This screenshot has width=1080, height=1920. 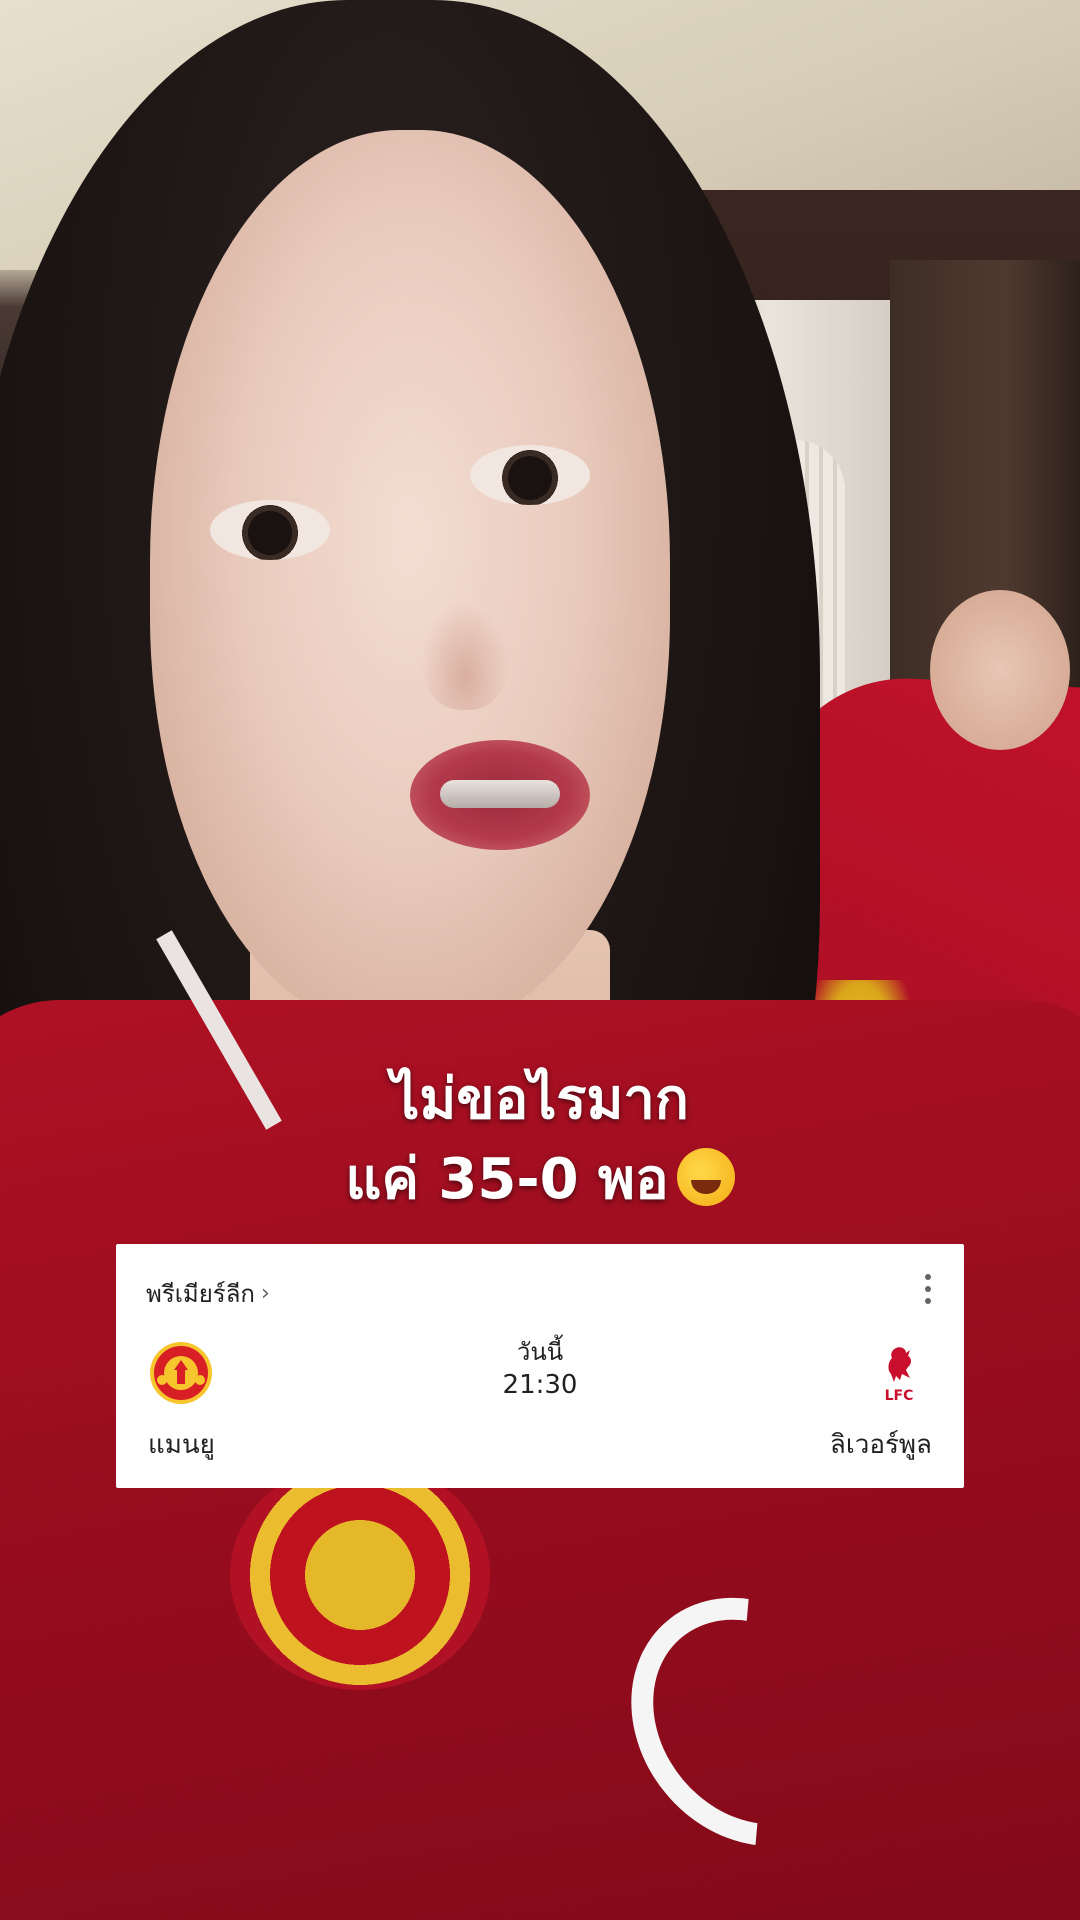 I want to click on league-link: พรีเมียร์ลีก ›, so click(x=208, y=1293).